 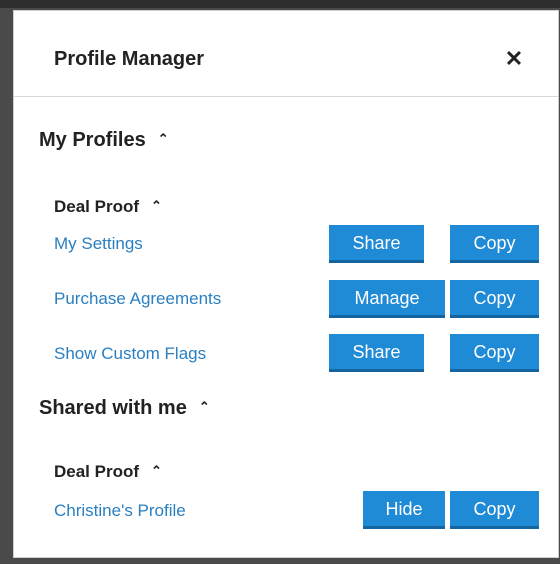 I want to click on profile-link-purchase-agreements: Purchase Agreements, so click(x=137, y=299).